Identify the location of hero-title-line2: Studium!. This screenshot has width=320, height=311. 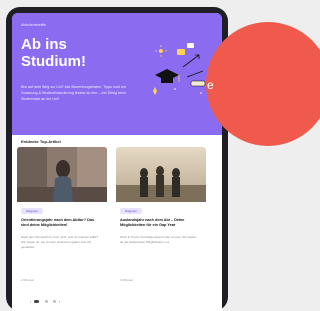
(53, 61).